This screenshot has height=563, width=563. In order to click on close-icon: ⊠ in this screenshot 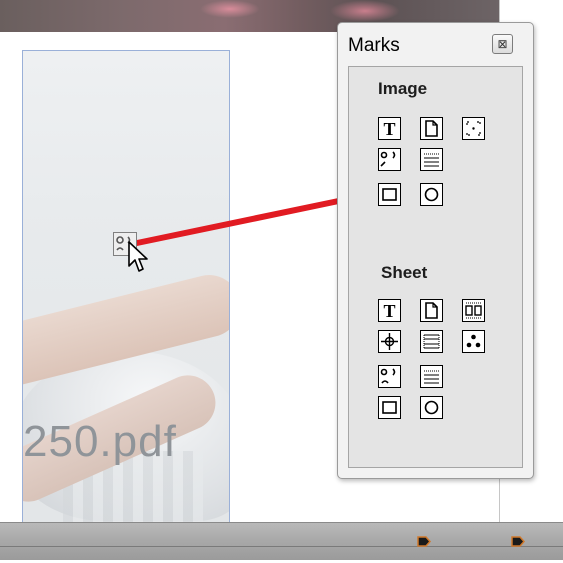, I will do `click(502, 44)`.